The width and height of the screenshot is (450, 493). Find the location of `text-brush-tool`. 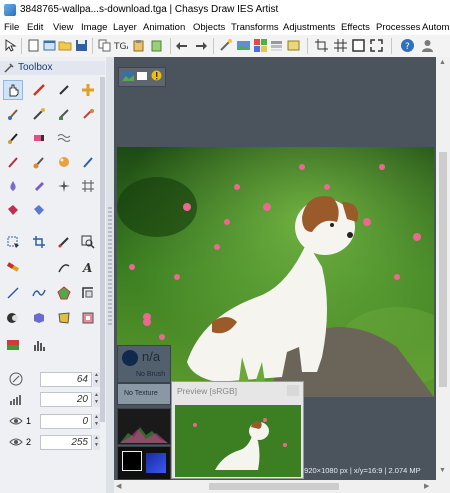

text-brush-tool is located at coordinates (13, 138).